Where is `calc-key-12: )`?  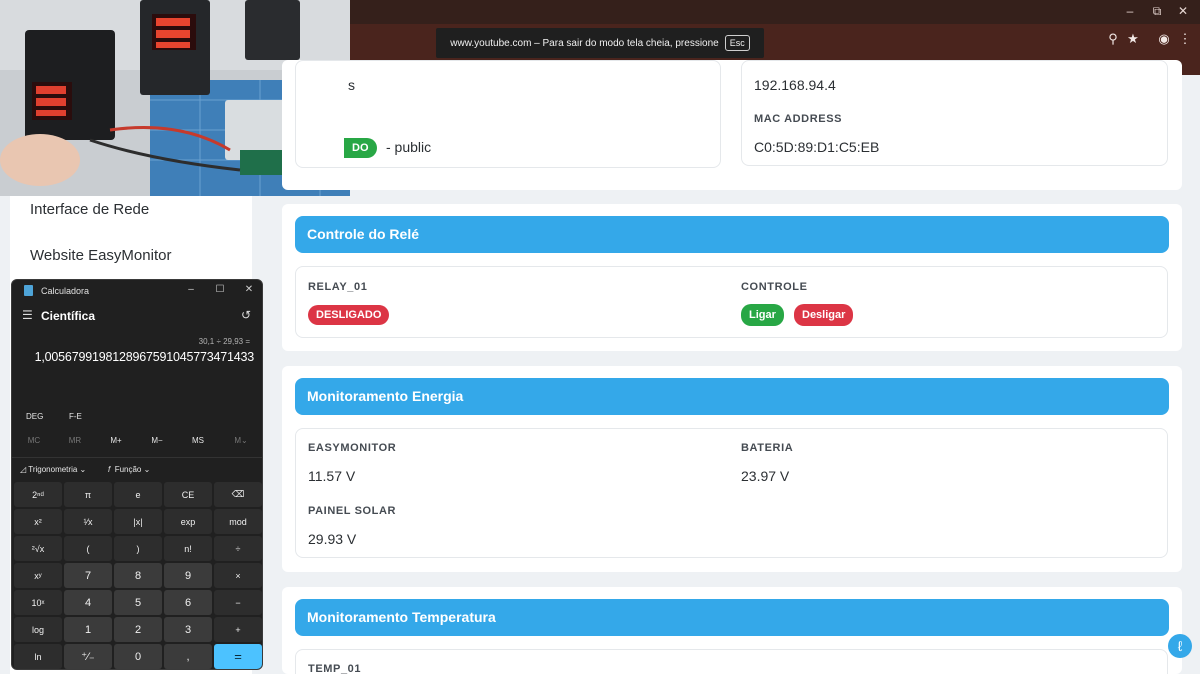 calc-key-12: ) is located at coordinates (138, 548).